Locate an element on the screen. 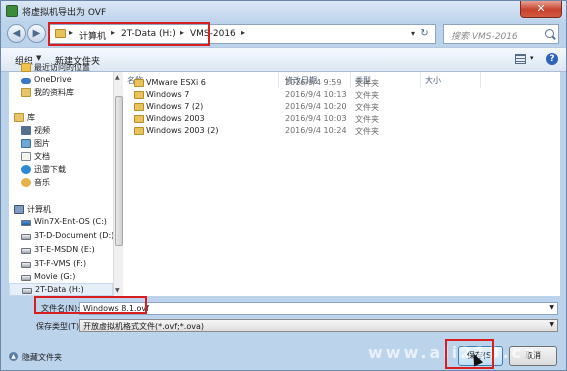  nav-item-my-library: 我的资料库 is located at coordinates (61, 92).